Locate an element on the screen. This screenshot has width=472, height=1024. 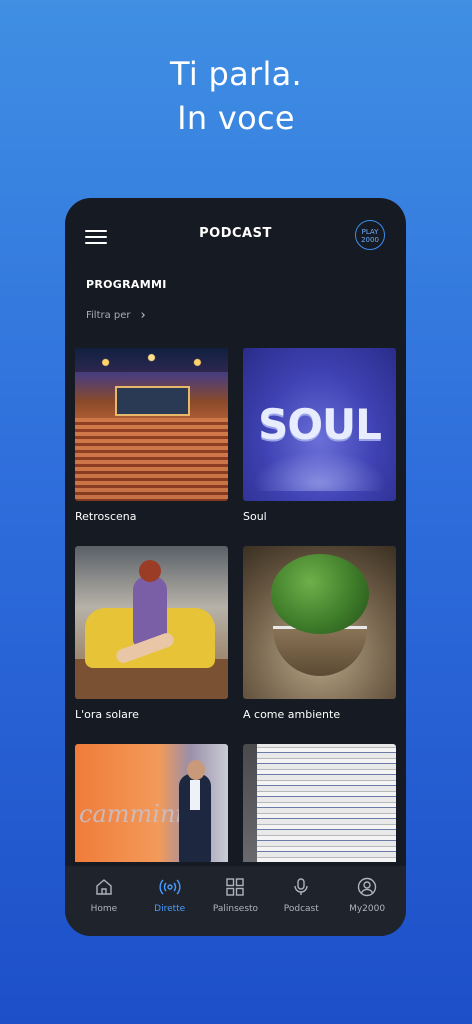
top-bar: PODCAST PLAY 2000 is located at coordinates (235, 236).